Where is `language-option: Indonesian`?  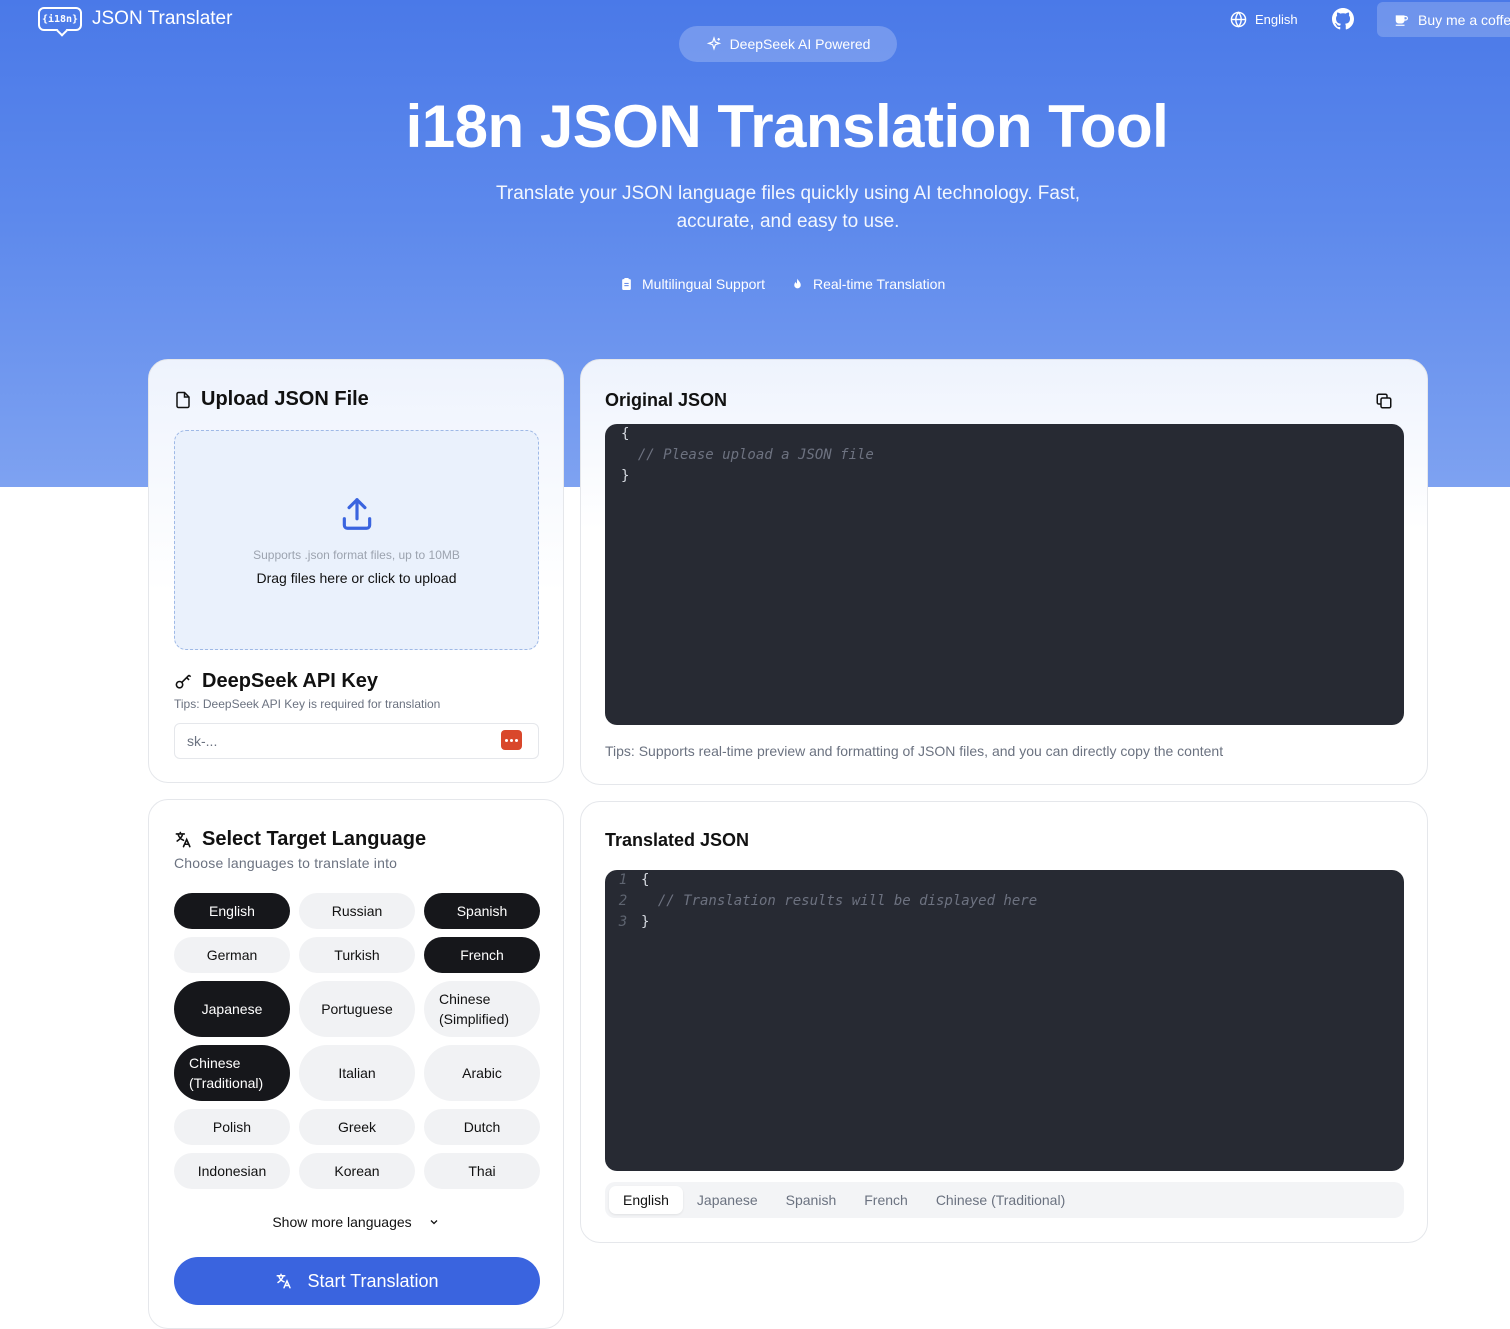 language-option: Indonesian is located at coordinates (232, 1171).